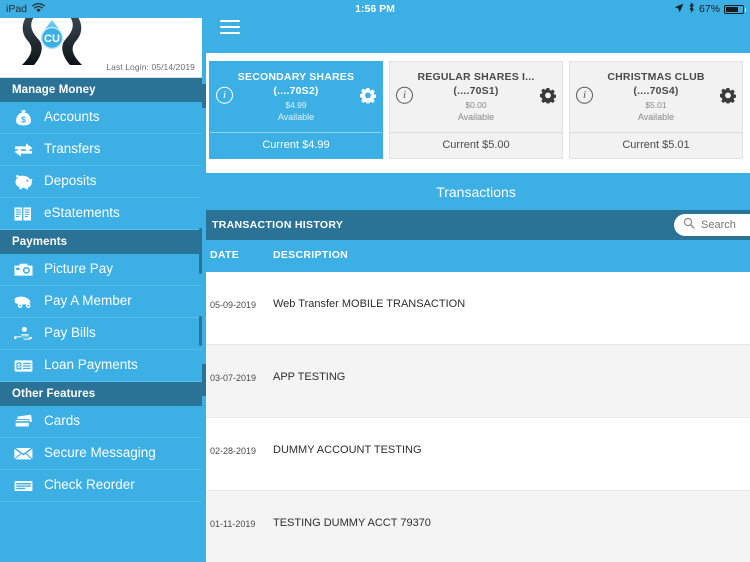 This screenshot has height=562, width=750. What do you see at coordinates (23, 302) in the screenshot?
I see `pay-member-icon` at bounding box center [23, 302].